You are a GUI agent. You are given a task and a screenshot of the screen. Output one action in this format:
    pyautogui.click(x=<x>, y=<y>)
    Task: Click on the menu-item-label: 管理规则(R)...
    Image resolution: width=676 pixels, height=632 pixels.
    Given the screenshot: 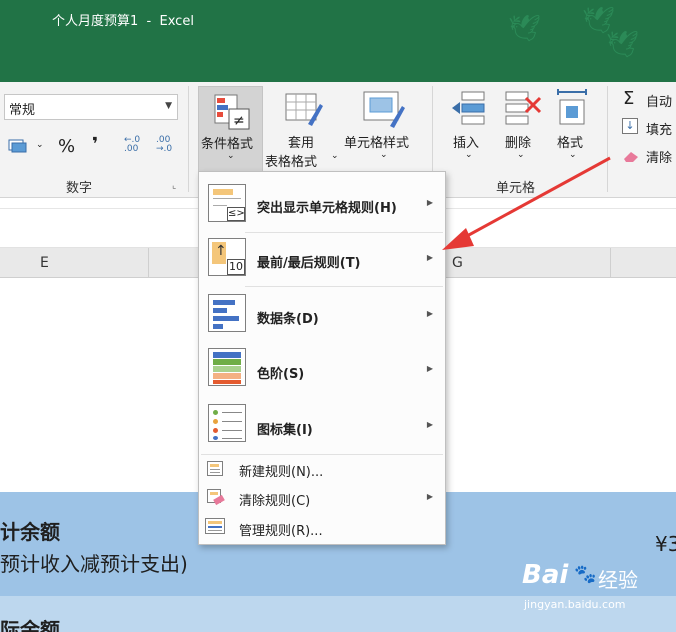 What is the action you would take?
    pyautogui.click(x=281, y=531)
    